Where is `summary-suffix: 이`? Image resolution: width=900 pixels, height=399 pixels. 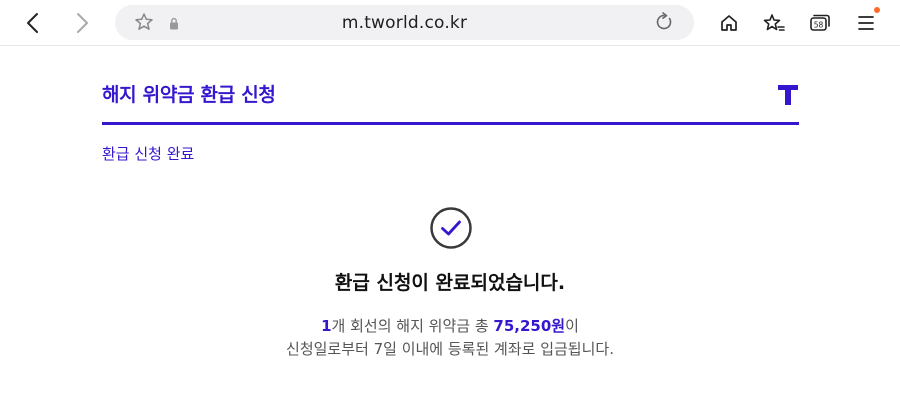
summary-suffix: 이 is located at coordinates (572, 326).